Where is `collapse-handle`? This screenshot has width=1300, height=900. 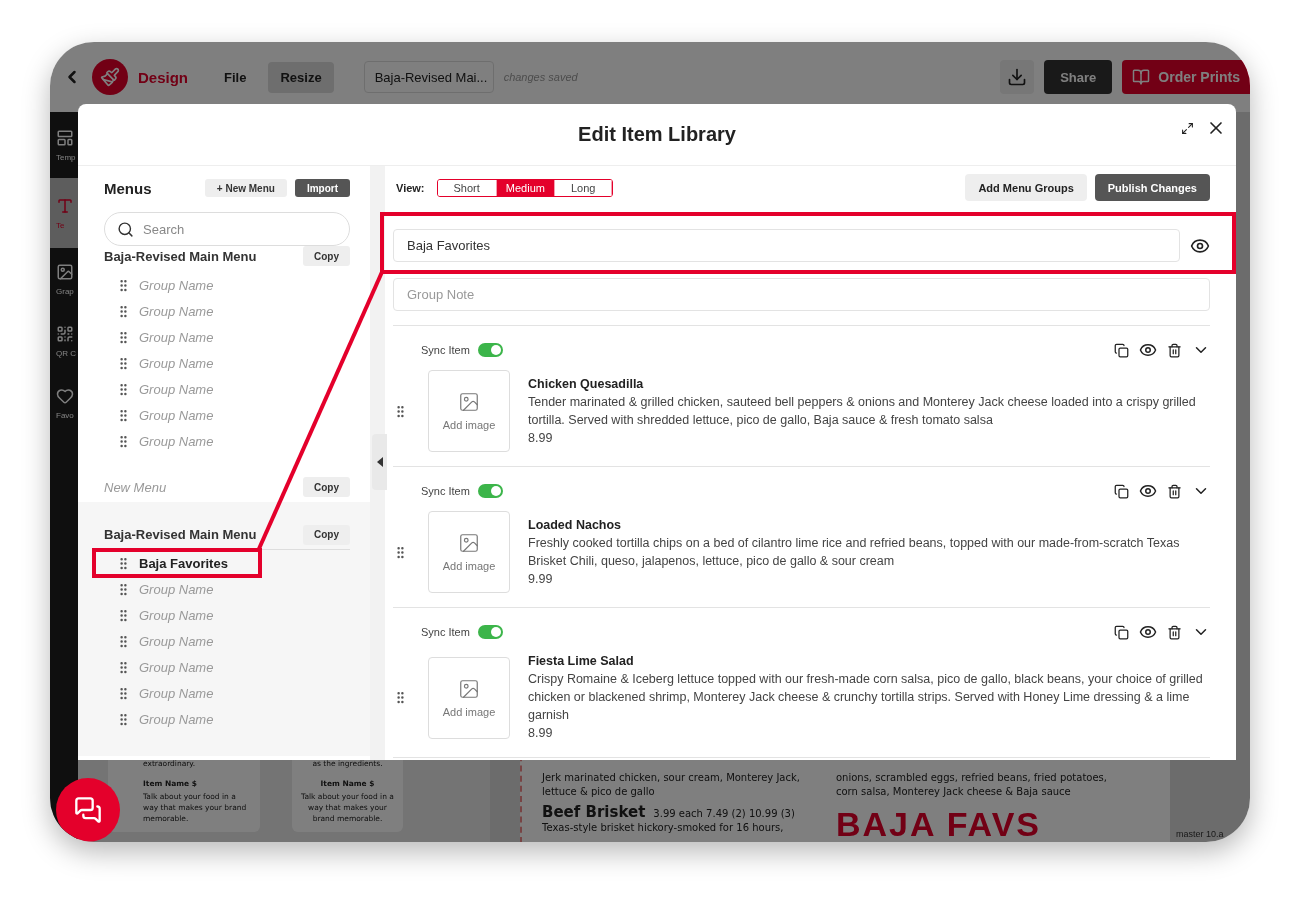
collapse-handle is located at coordinates (379, 462).